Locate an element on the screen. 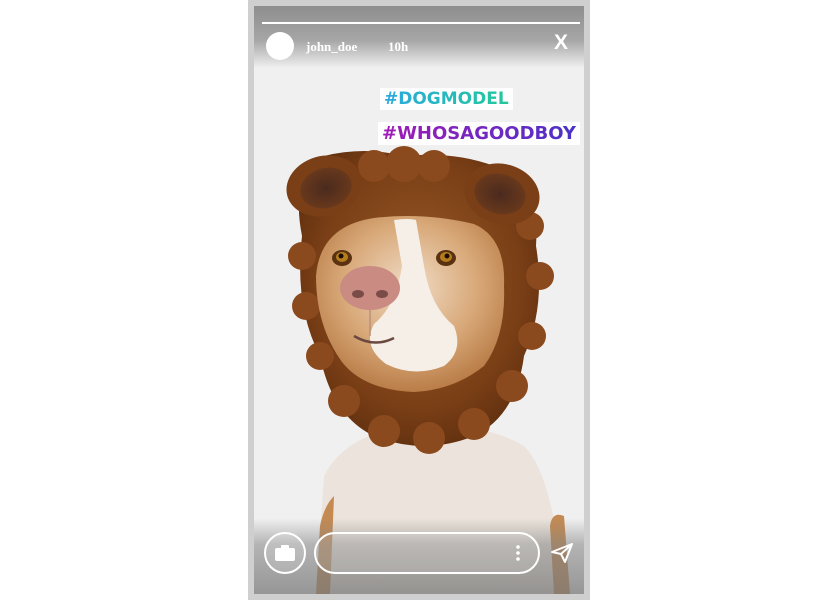 This screenshot has width=840, height=600. camera-button is located at coordinates (285, 553).